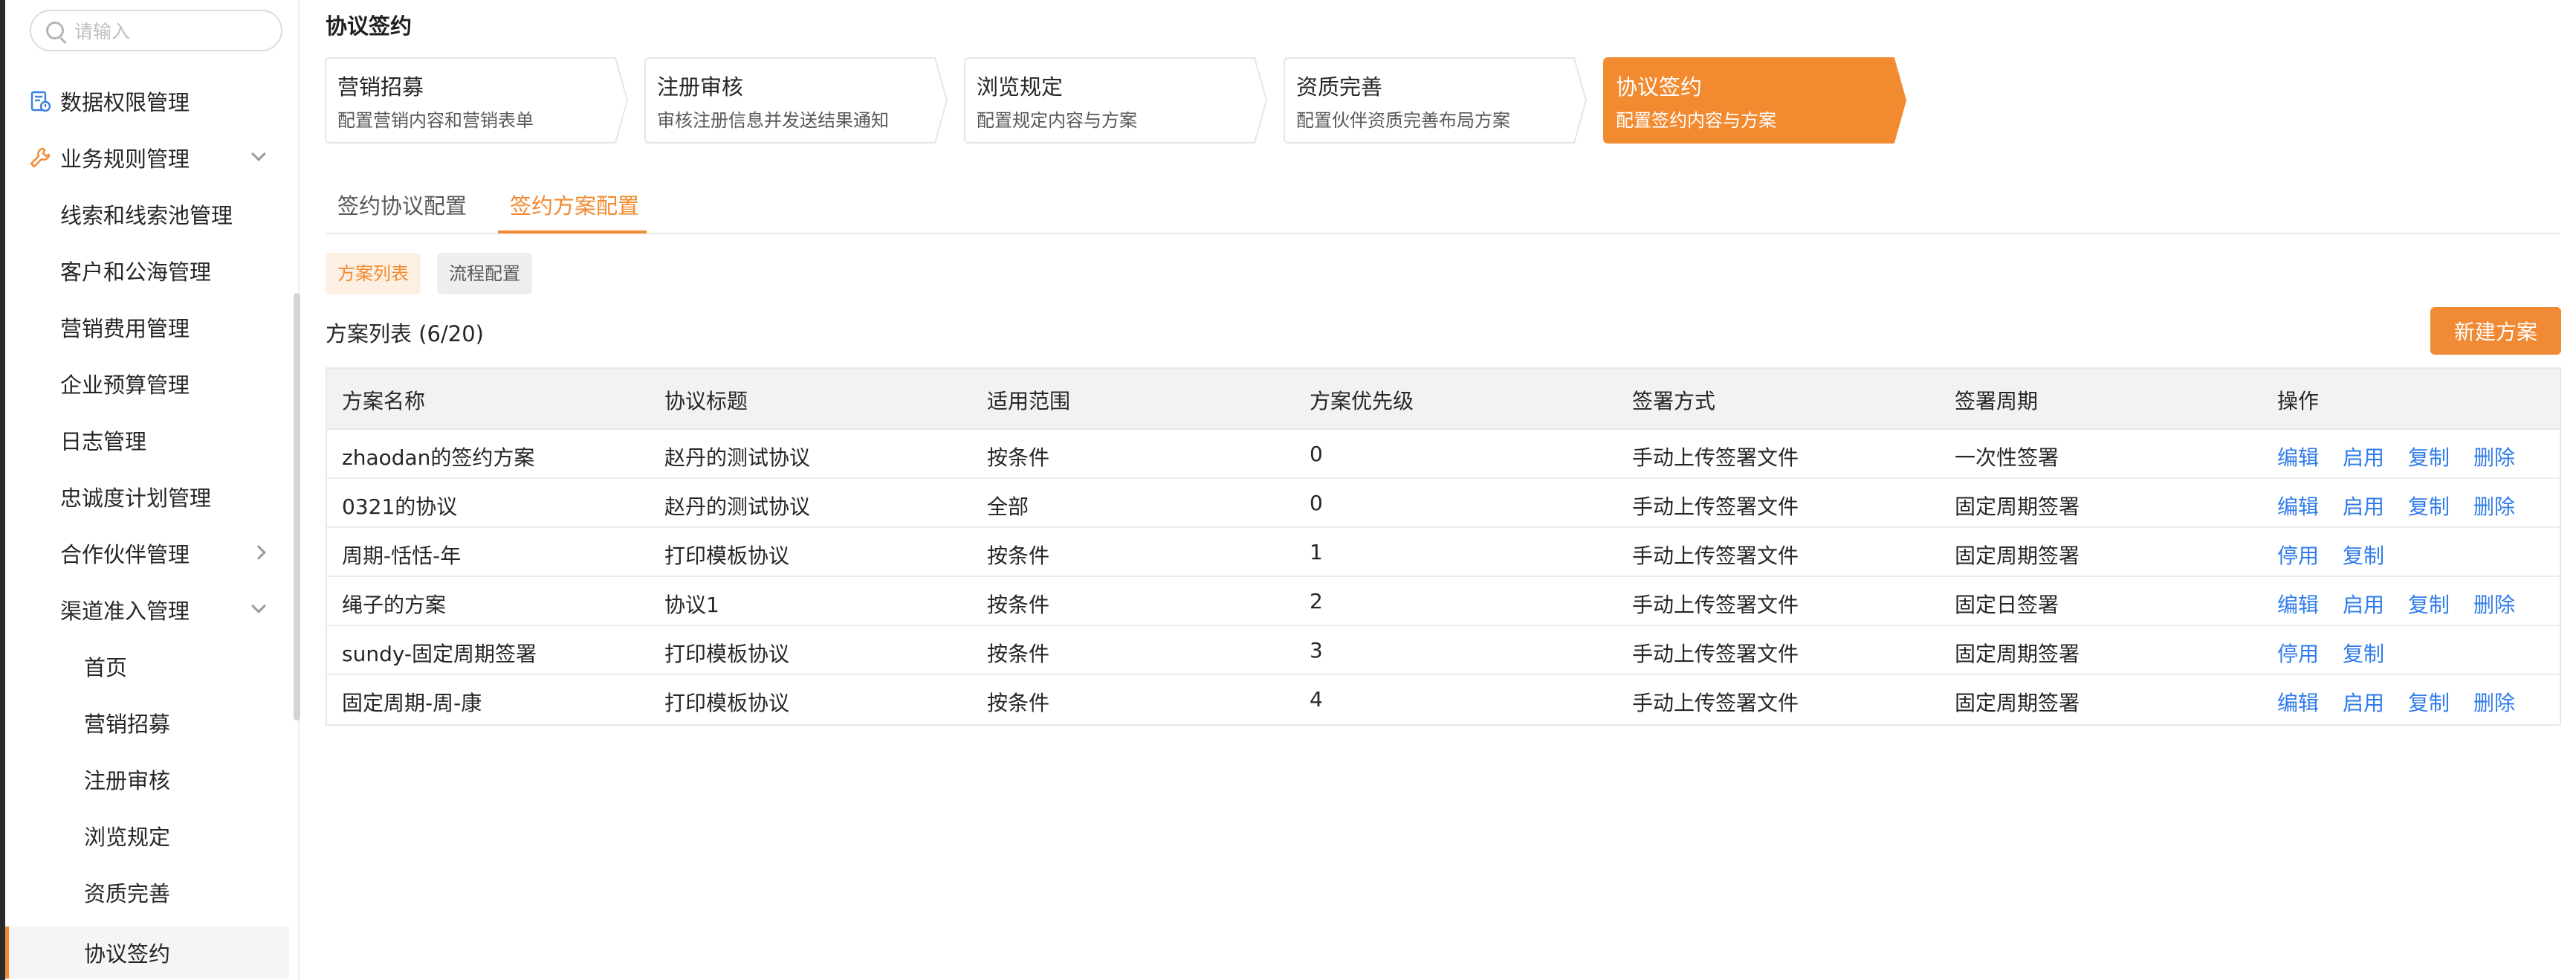  Describe the element at coordinates (147, 835) in the screenshot. I see `sidebar-item-browse-rules: 浏览规定` at that location.